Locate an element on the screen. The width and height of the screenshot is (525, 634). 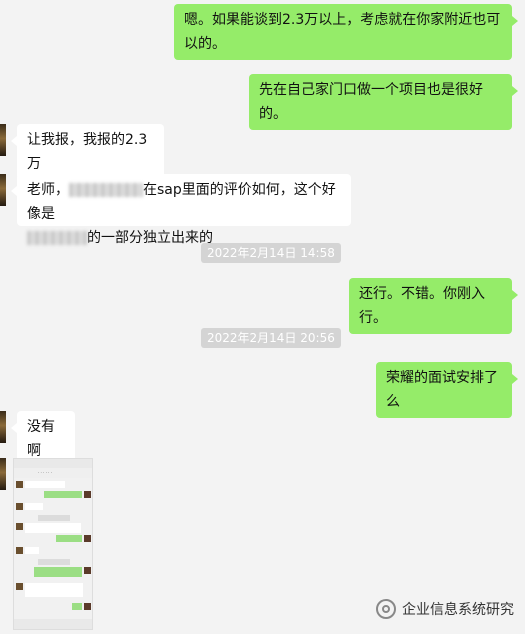
message-bubble-incoming: 让我报，我报的2.3万 is located at coordinates (87, 152).